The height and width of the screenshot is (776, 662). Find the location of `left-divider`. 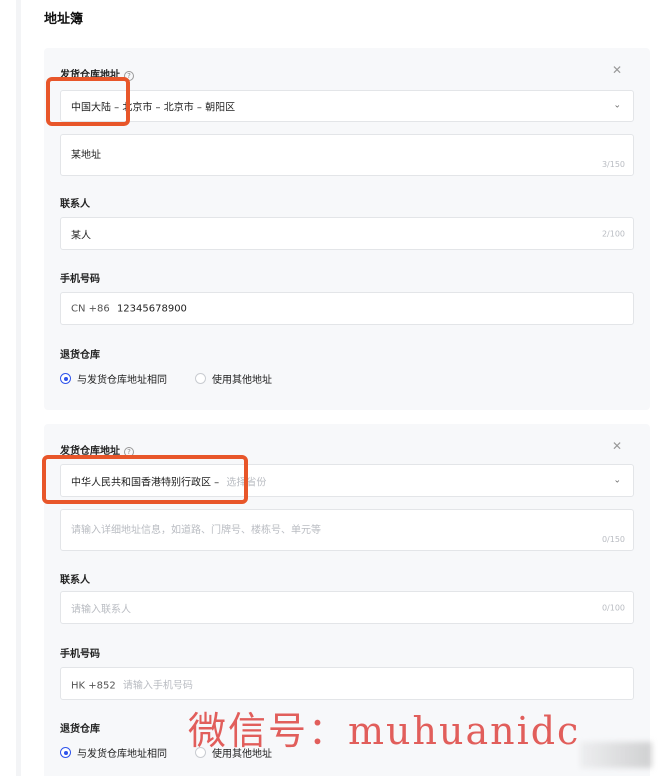

left-divider is located at coordinates (18, 388).